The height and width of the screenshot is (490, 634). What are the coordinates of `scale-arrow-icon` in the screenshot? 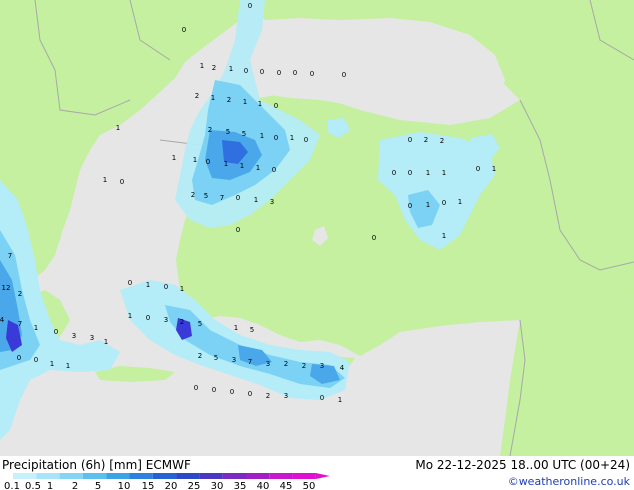 It's located at (322, 476).